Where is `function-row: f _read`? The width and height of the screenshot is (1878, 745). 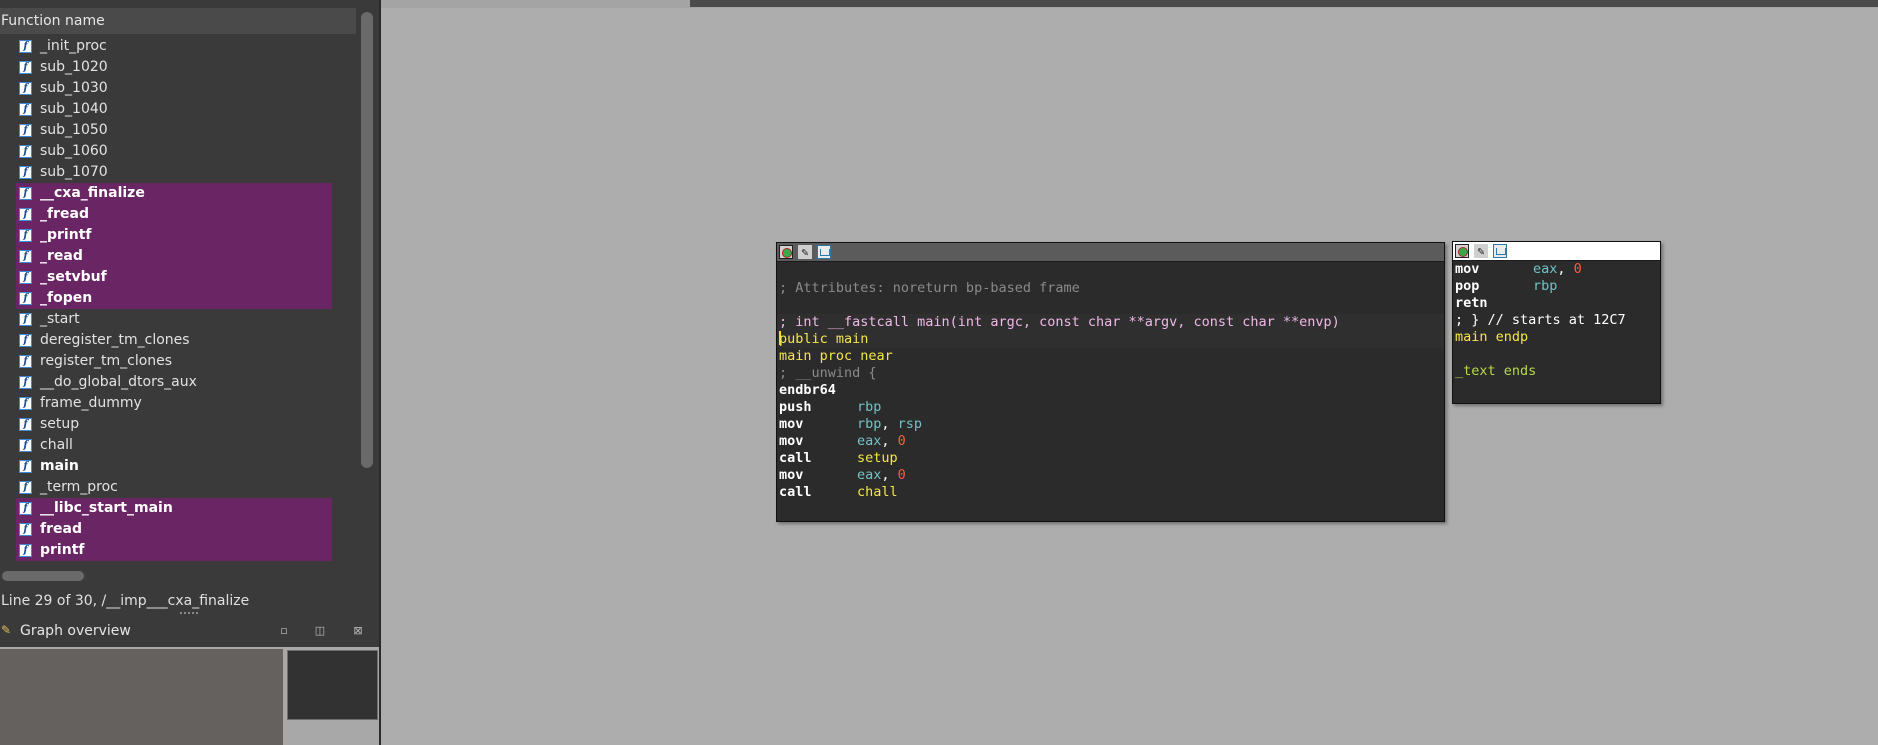
function-row: f _read is located at coordinates (174, 256).